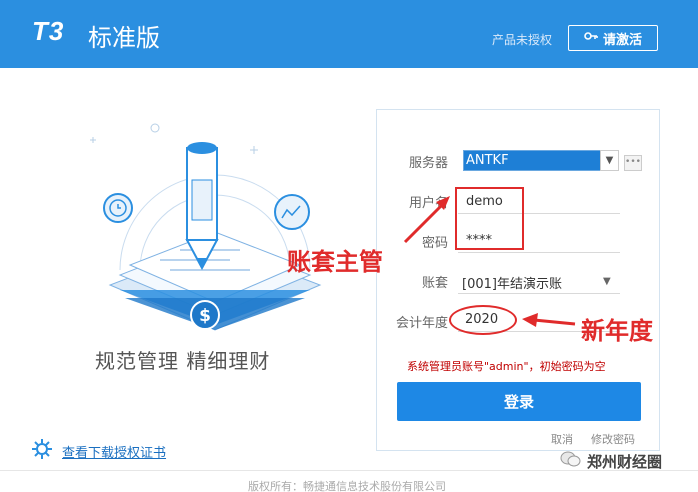  What do you see at coordinates (335, 262) in the screenshot?
I see `annotation-supervisor: 账套主管` at bounding box center [335, 262].